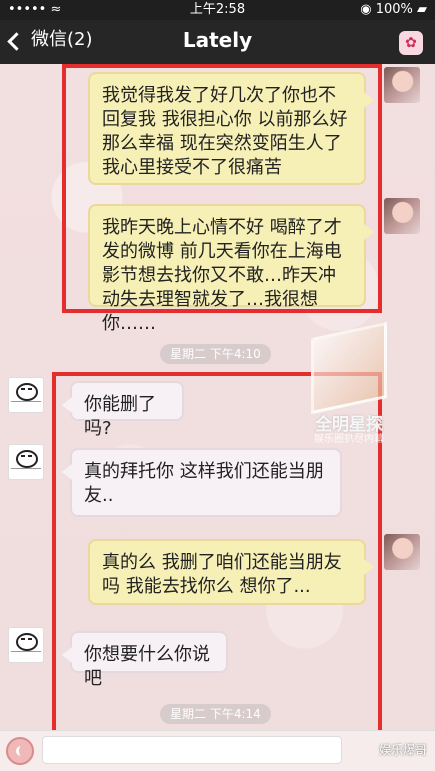 Image resolution: width=435 pixels, height=771 pixels. I want to click on message-bubble-incoming: 真的拜托你 这样我们还能当朋友.., so click(202, 482).